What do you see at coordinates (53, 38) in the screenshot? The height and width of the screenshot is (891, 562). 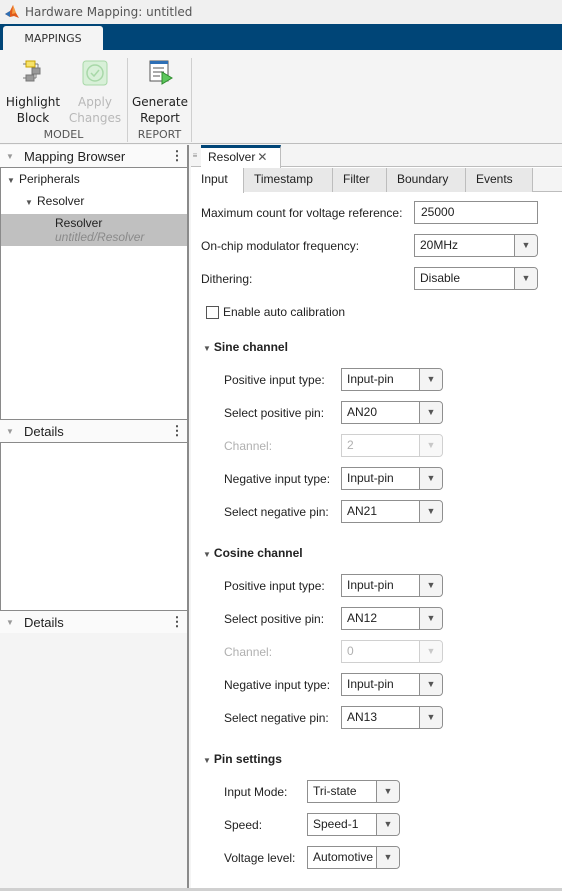 I see `tab-mappings: MAPPINGS` at bounding box center [53, 38].